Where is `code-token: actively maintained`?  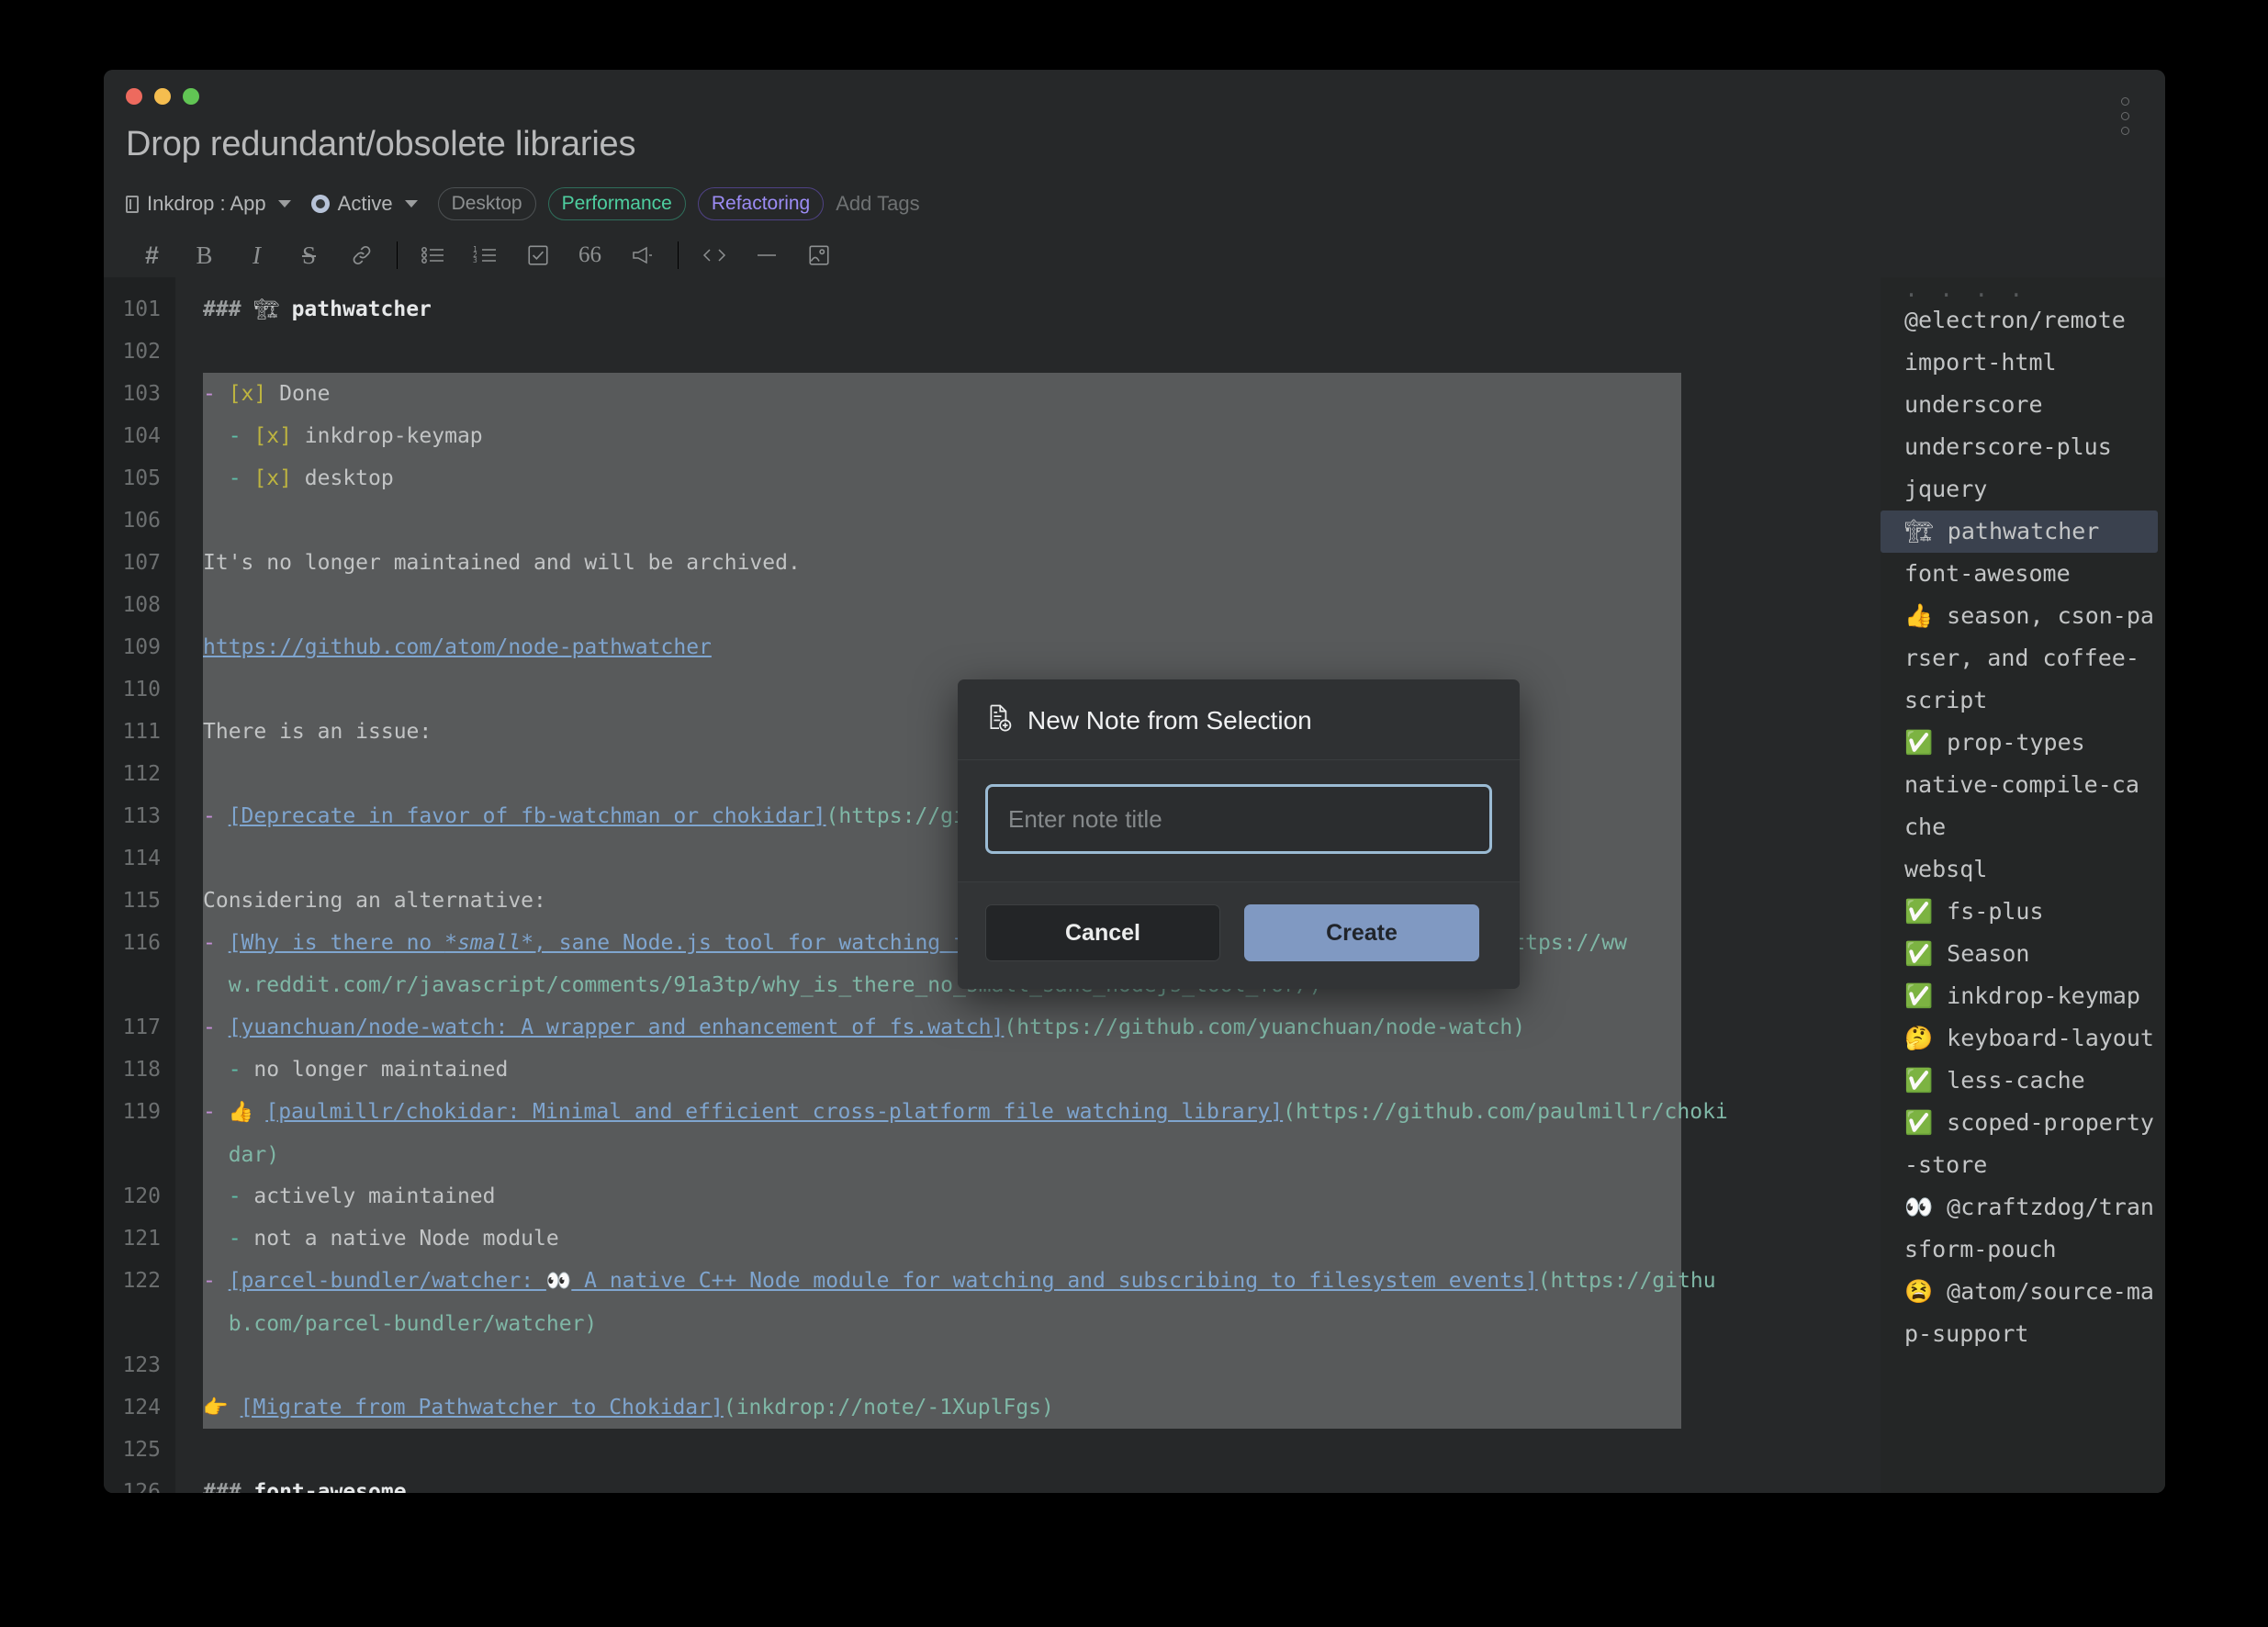
code-token: actively maintained is located at coordinates (375, 1196).